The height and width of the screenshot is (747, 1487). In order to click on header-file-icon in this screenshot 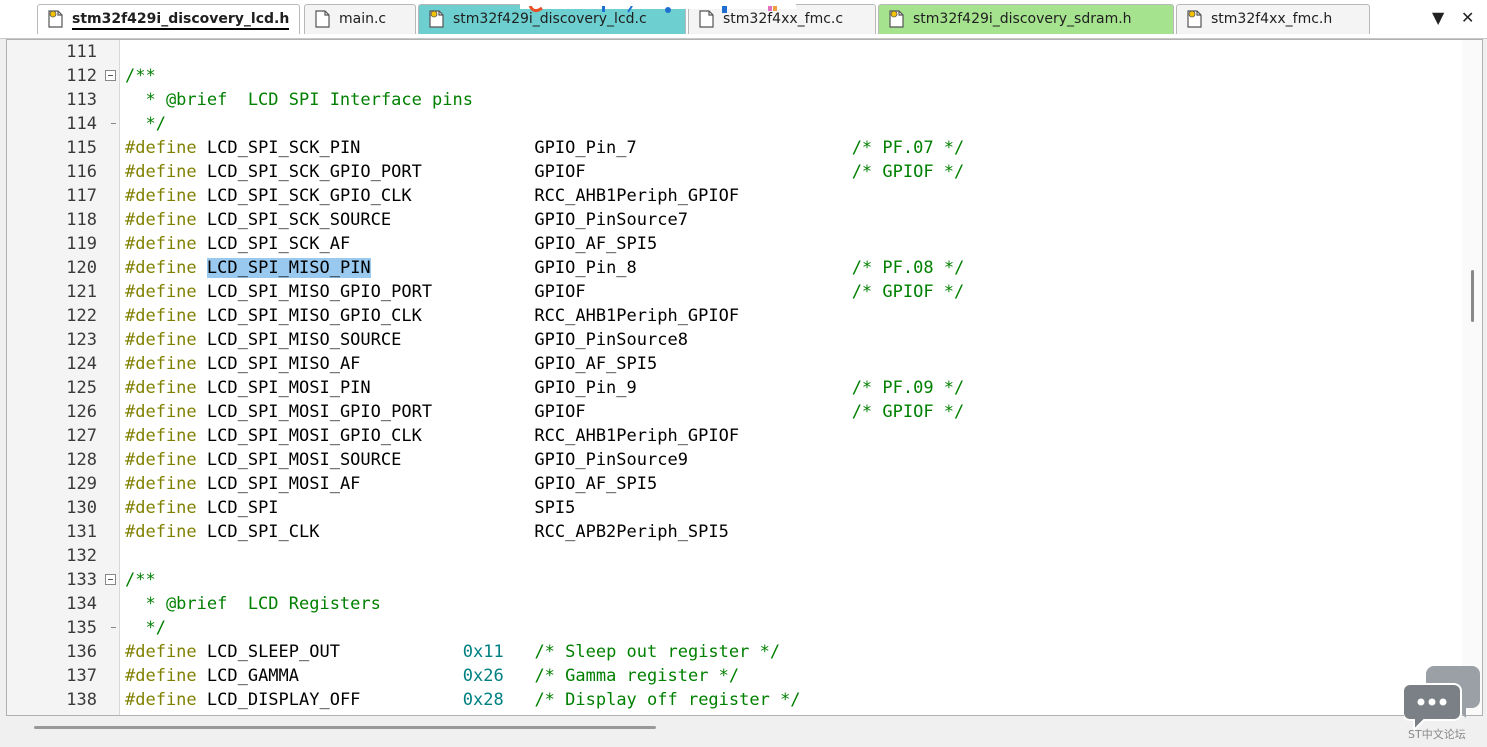, I will do `click(55, 19)`.